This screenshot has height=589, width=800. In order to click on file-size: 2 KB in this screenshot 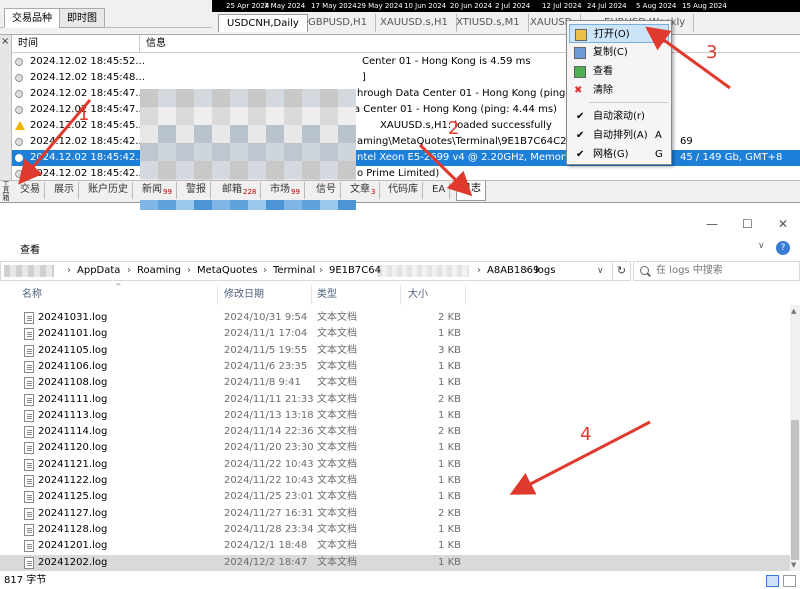, I will do `click(449, 432)`.